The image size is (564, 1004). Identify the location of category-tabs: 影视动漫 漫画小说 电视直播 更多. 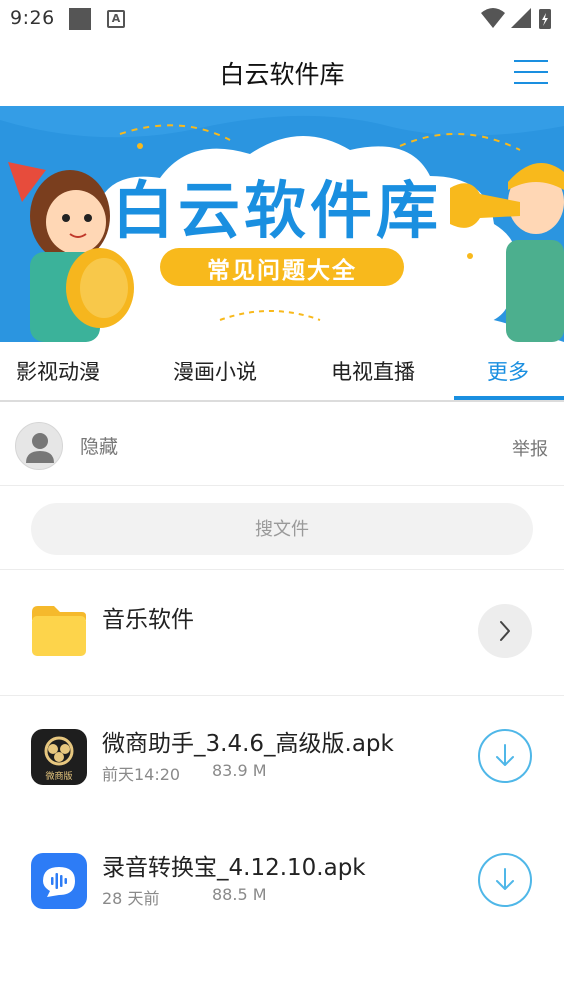
(282, 372).